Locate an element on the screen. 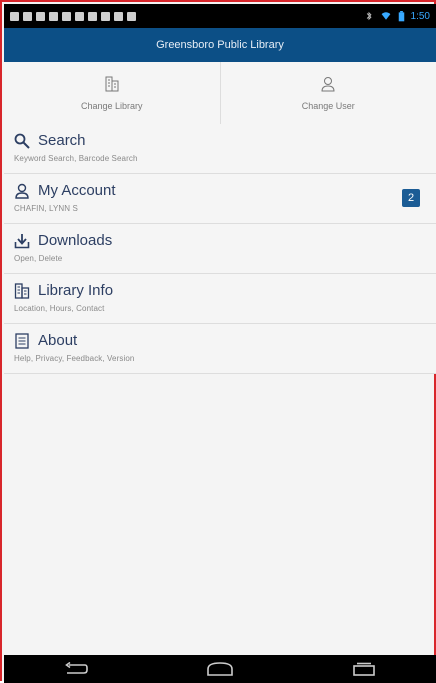 The height and width of the screenshot is (683, 436). status-time: 1:50 is located at coordinates (420, 16).